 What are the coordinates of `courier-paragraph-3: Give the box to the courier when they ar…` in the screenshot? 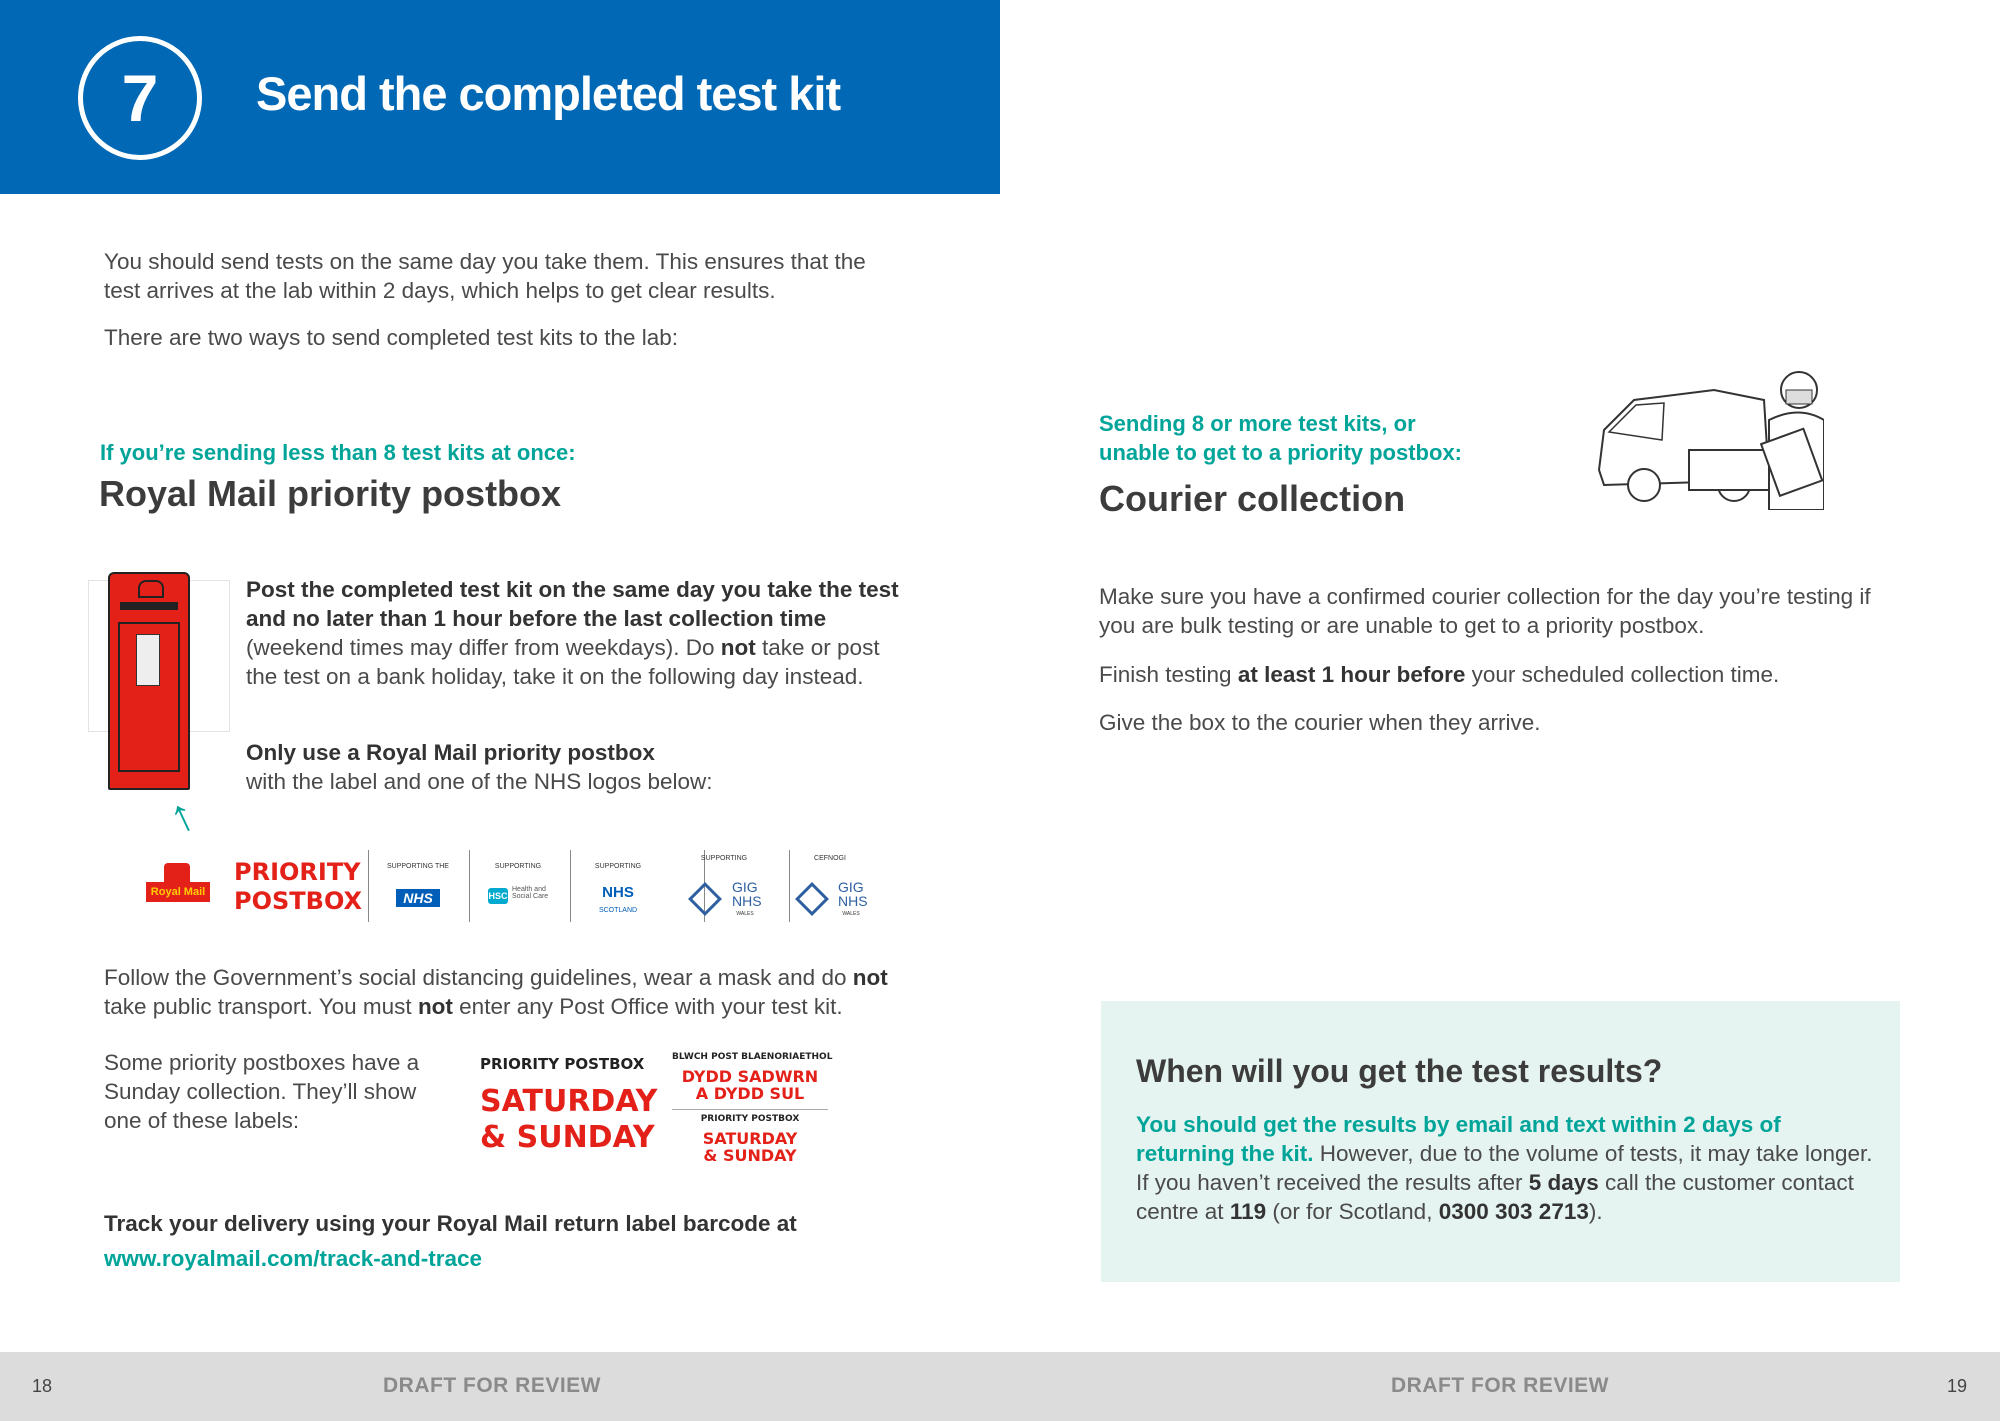 It's located at (1320, 722).